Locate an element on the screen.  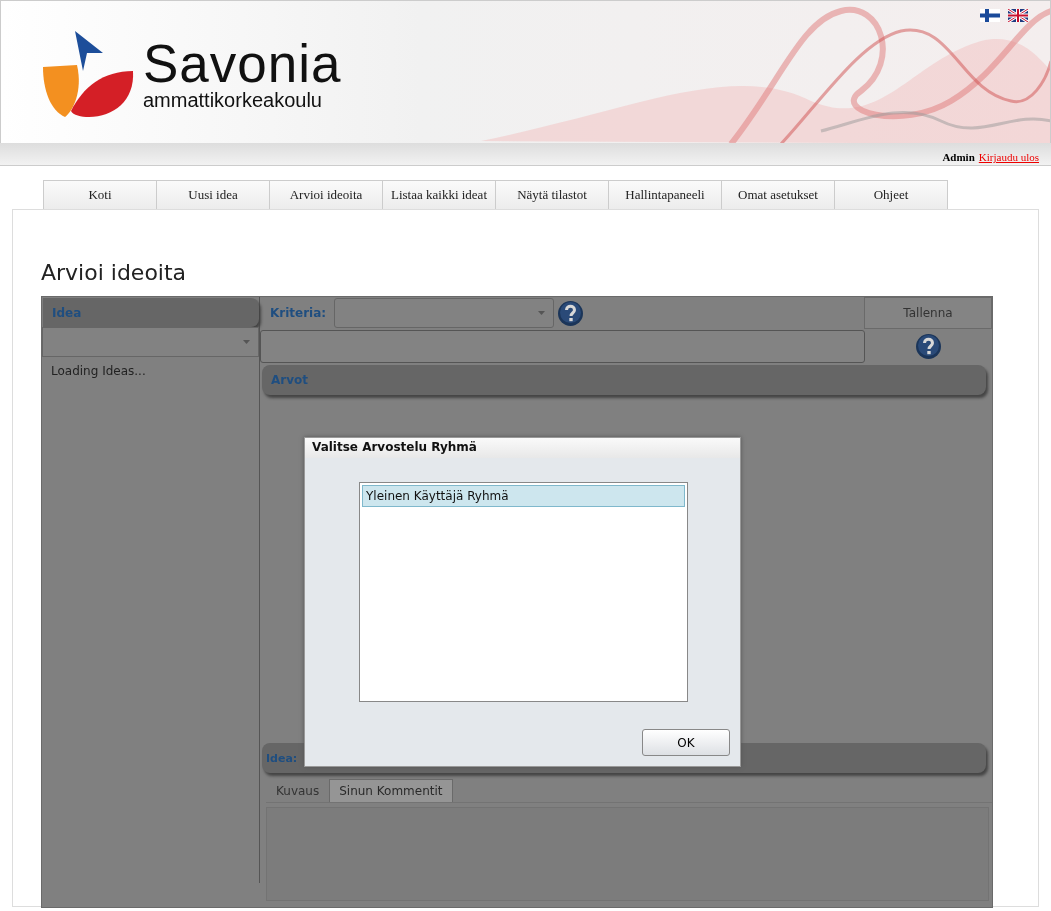
panel-header: Arvot is located at coordinates (624, 380).